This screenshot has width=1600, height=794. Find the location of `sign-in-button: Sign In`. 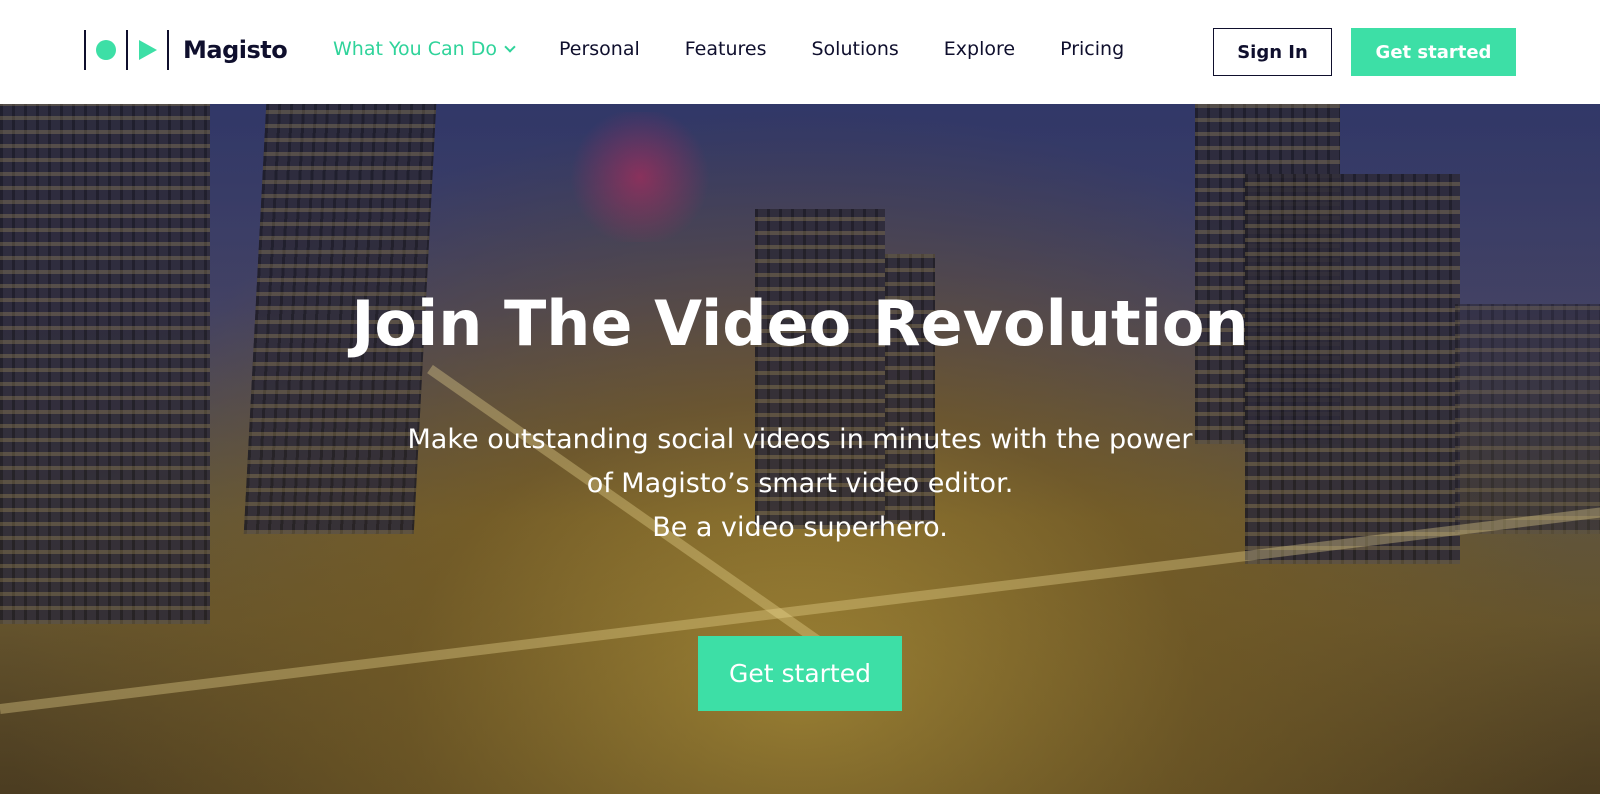

sign-in-button: Sign In is located at coordinates (1272, 52).